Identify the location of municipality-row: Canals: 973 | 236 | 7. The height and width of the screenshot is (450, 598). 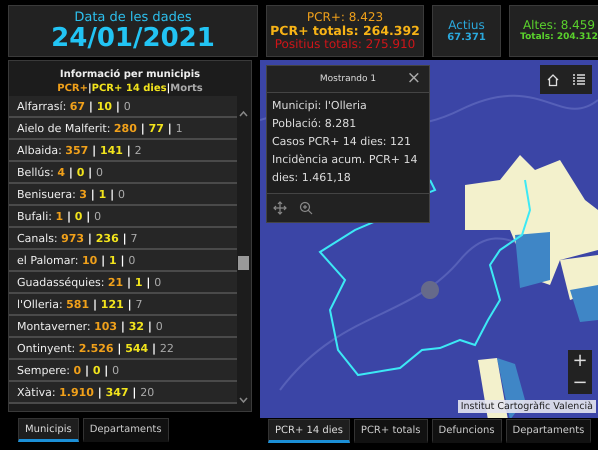
(123, 239).